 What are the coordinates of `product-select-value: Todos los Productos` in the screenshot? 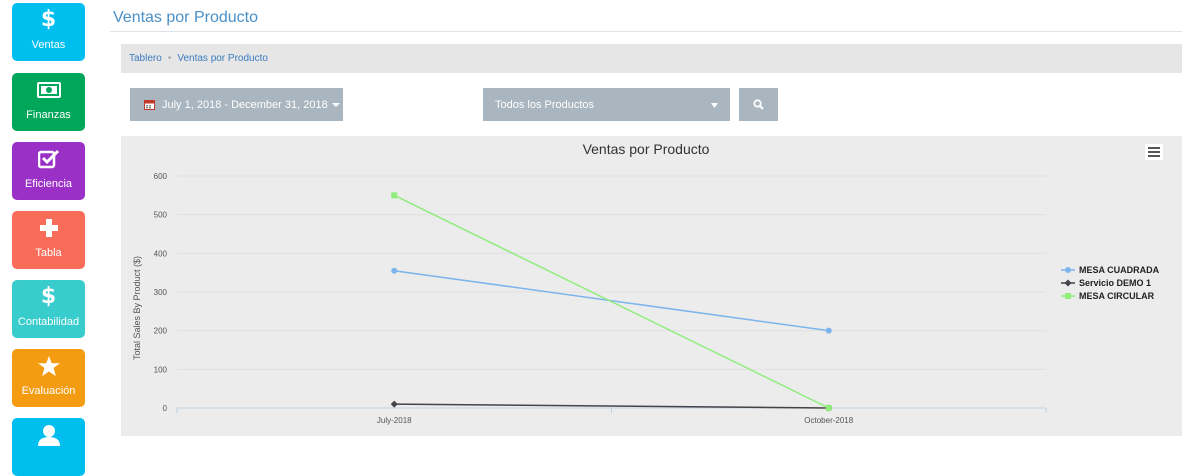 It's located at (545, 104).